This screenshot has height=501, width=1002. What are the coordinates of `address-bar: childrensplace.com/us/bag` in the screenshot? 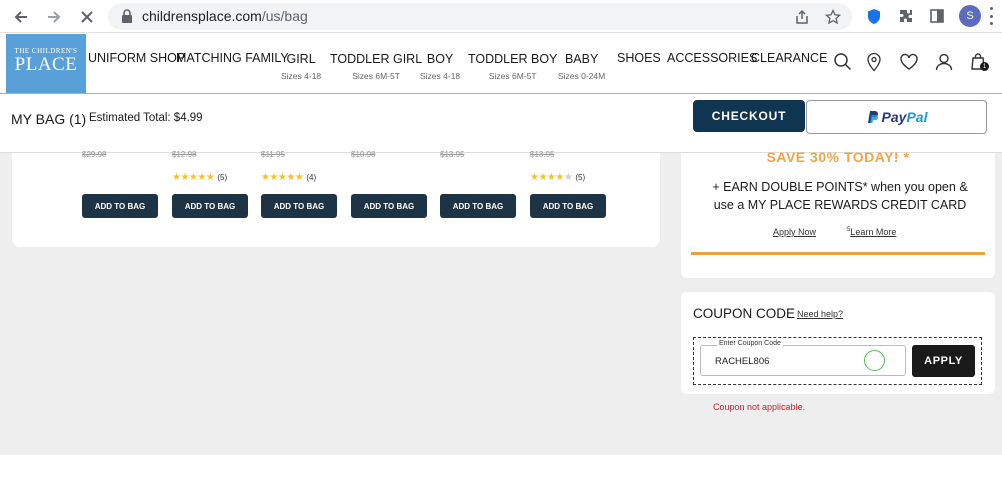 It's located at (480, 16).